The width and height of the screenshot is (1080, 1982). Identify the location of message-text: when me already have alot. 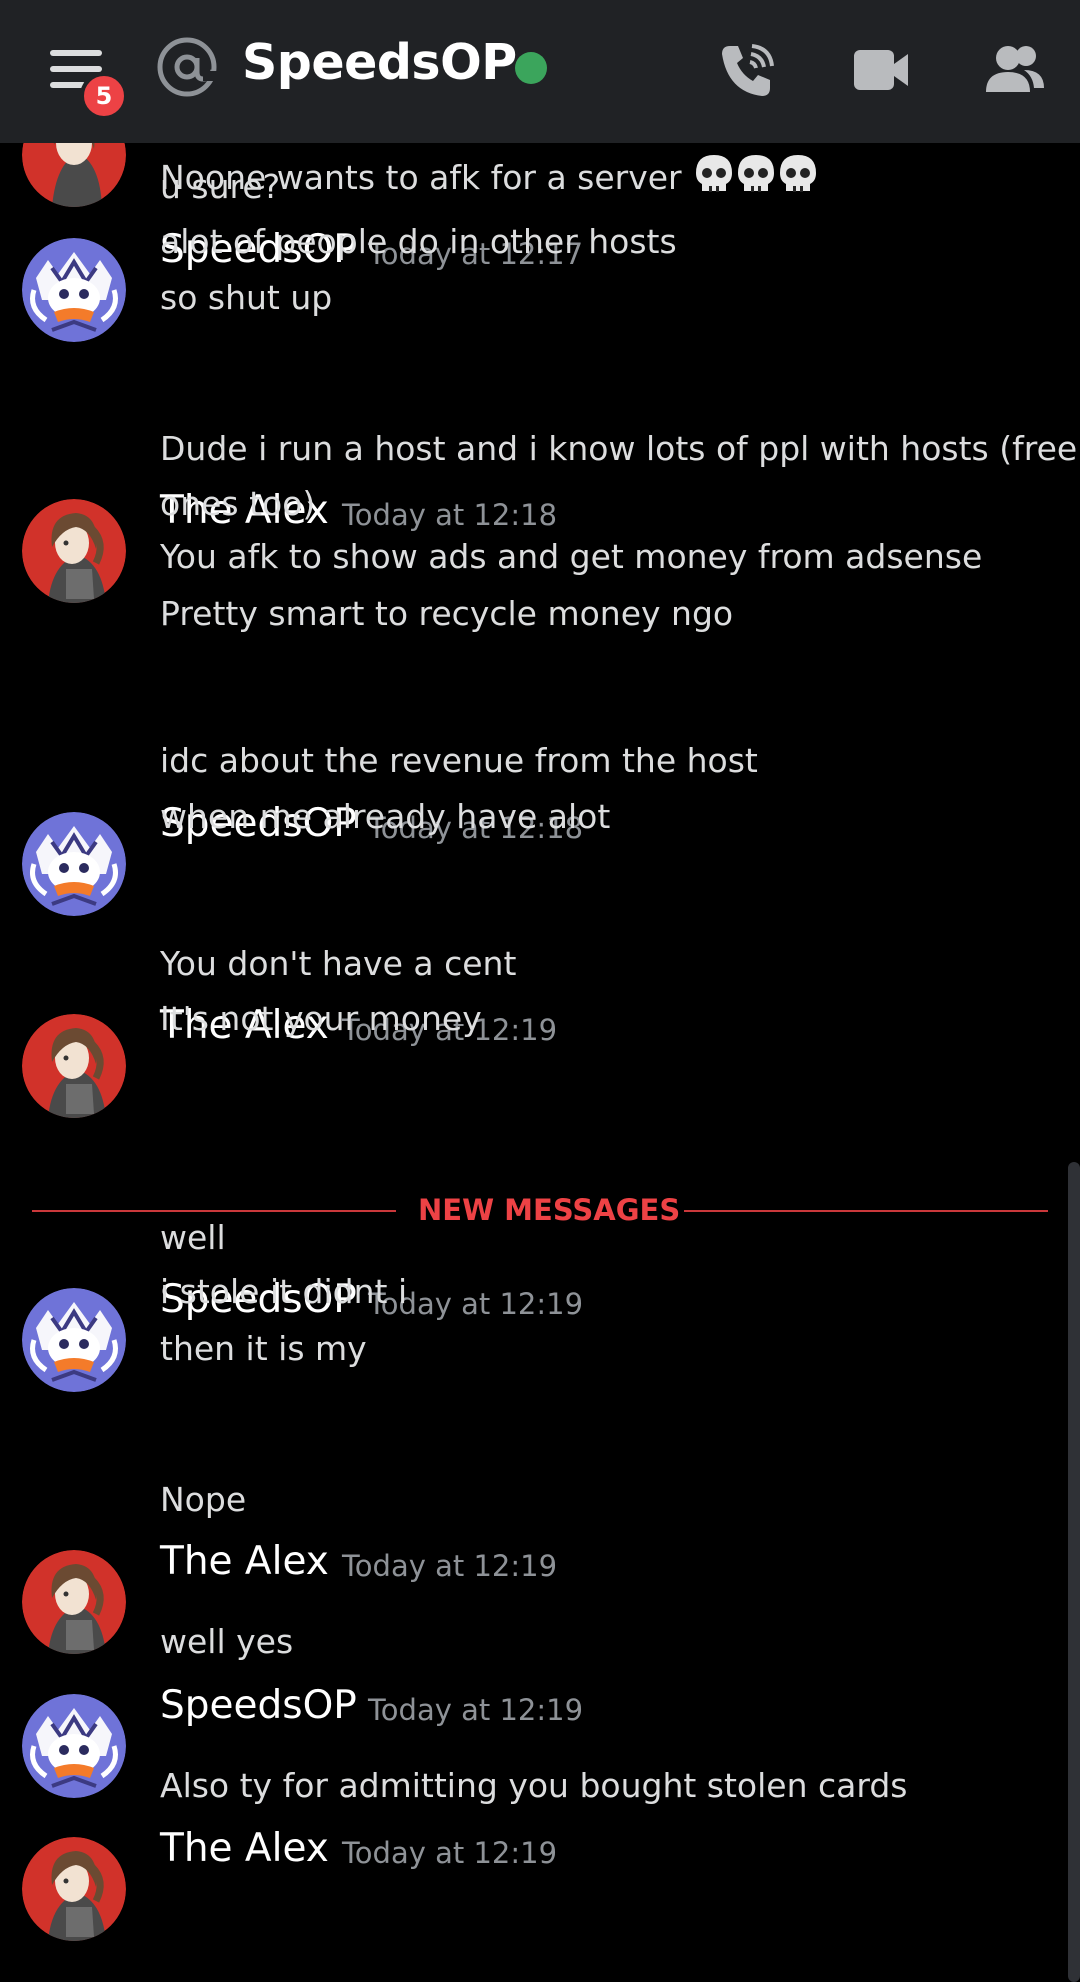
(385, 816).